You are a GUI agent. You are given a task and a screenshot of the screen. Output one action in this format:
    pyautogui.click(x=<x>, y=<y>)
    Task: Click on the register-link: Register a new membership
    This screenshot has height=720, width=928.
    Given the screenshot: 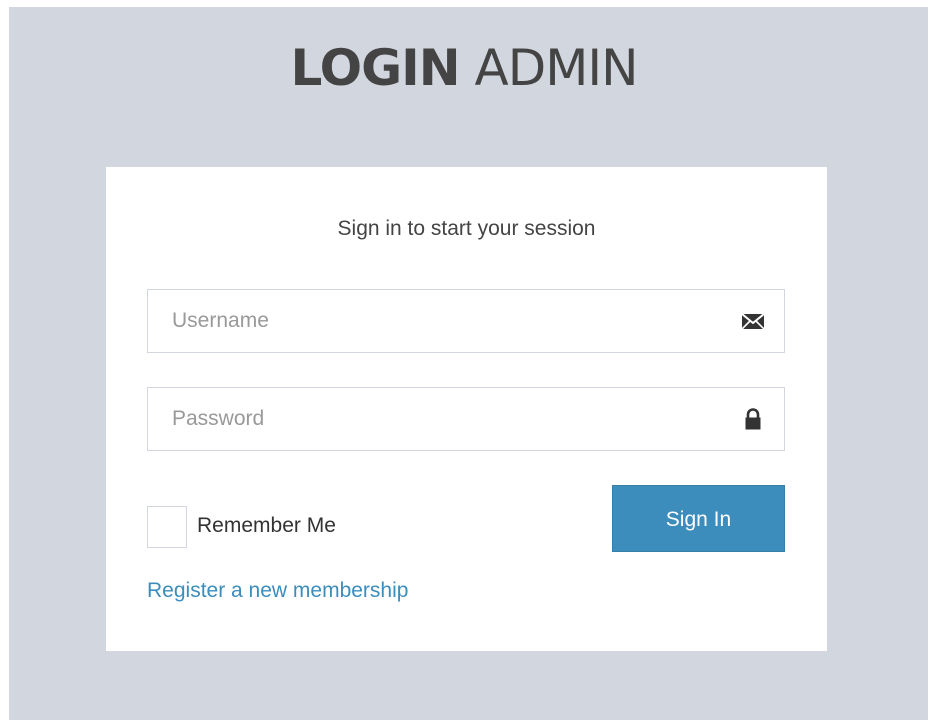 What is the action you would take?
    pyautogui.click(x=277, y=591)
    